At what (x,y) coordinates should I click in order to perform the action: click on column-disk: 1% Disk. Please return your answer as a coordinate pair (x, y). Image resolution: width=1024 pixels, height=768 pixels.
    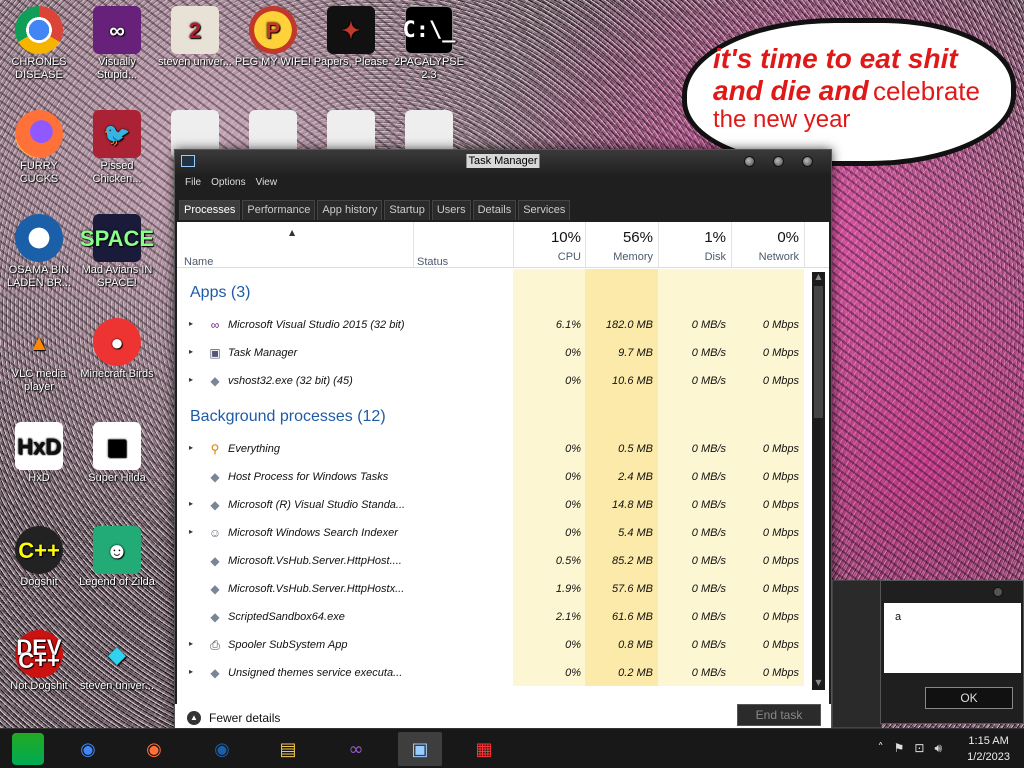
    Looking at the image, I should click on (692, 245).